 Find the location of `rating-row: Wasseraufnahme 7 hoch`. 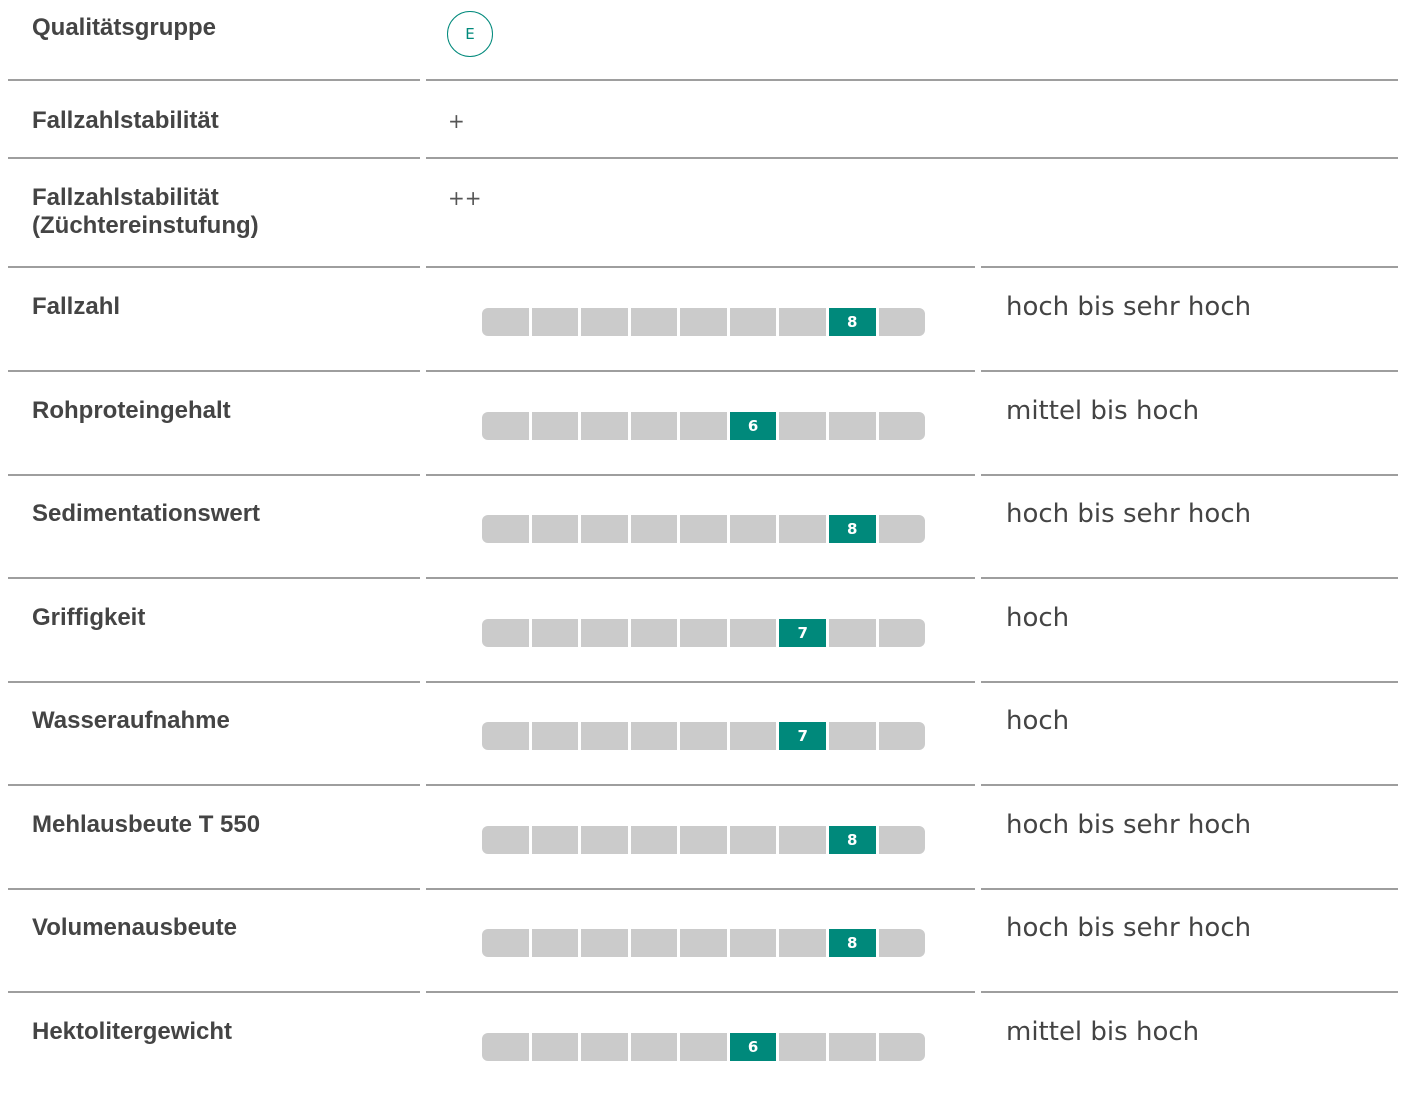

rating-row: Wasseraufnahme 7 hoch is located at coordinates (703, 733).